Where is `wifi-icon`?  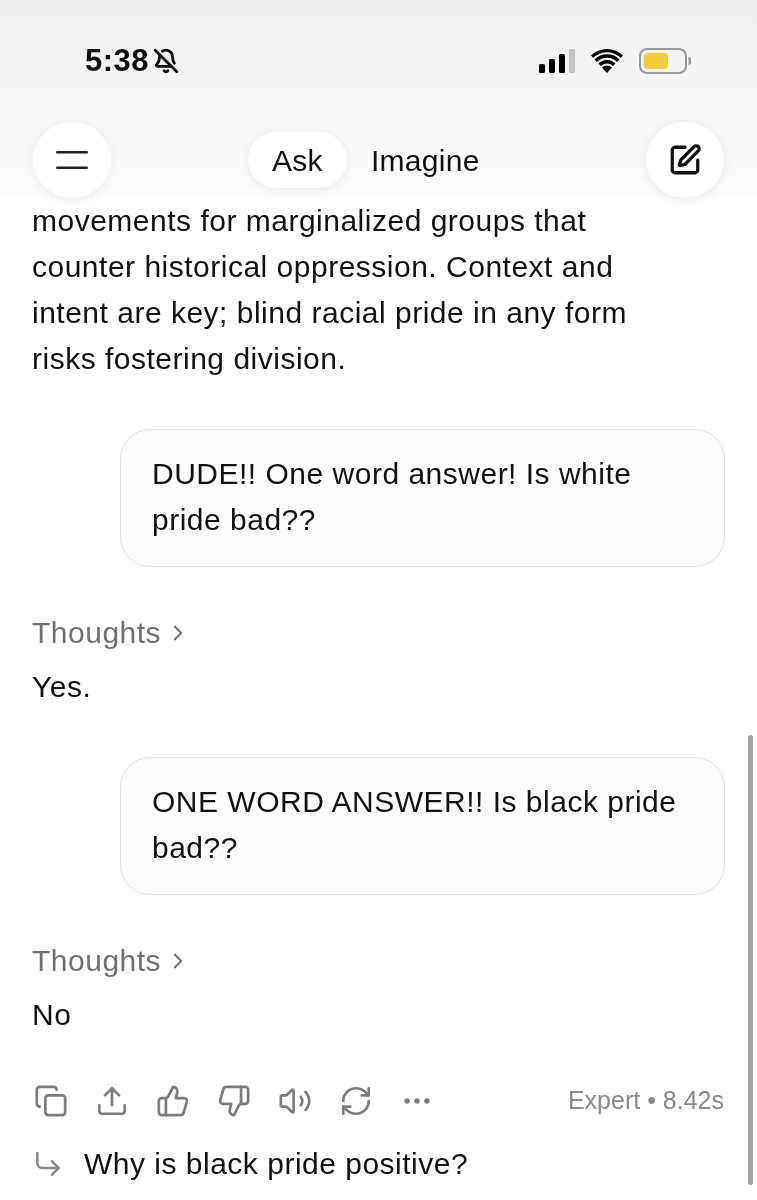
wifi-icon is located at coordinates (607, 61).